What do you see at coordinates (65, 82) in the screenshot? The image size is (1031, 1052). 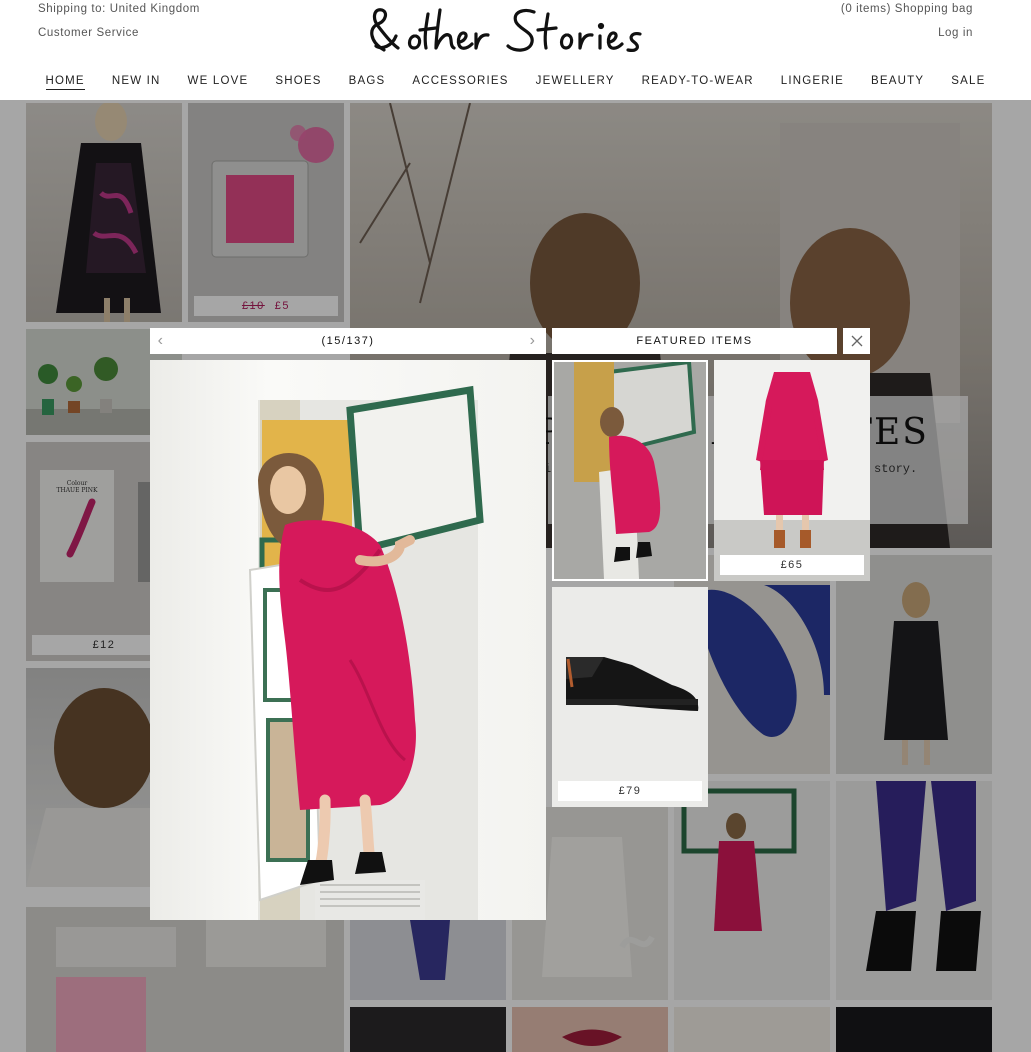 I see `nav-item-home: HOME` at bounding box center [65, 82].